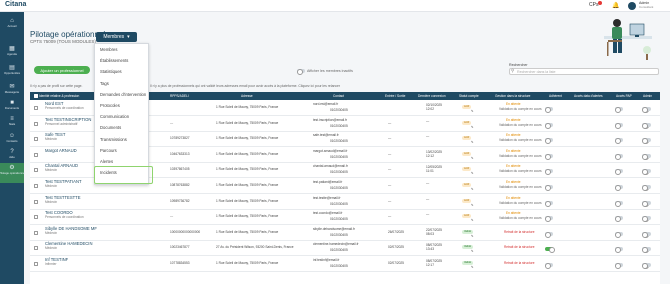 Image resolution: width=670 pixels, height=284 pixels. I want to click on email: test.inscription@email.fr, so click(330, 120).